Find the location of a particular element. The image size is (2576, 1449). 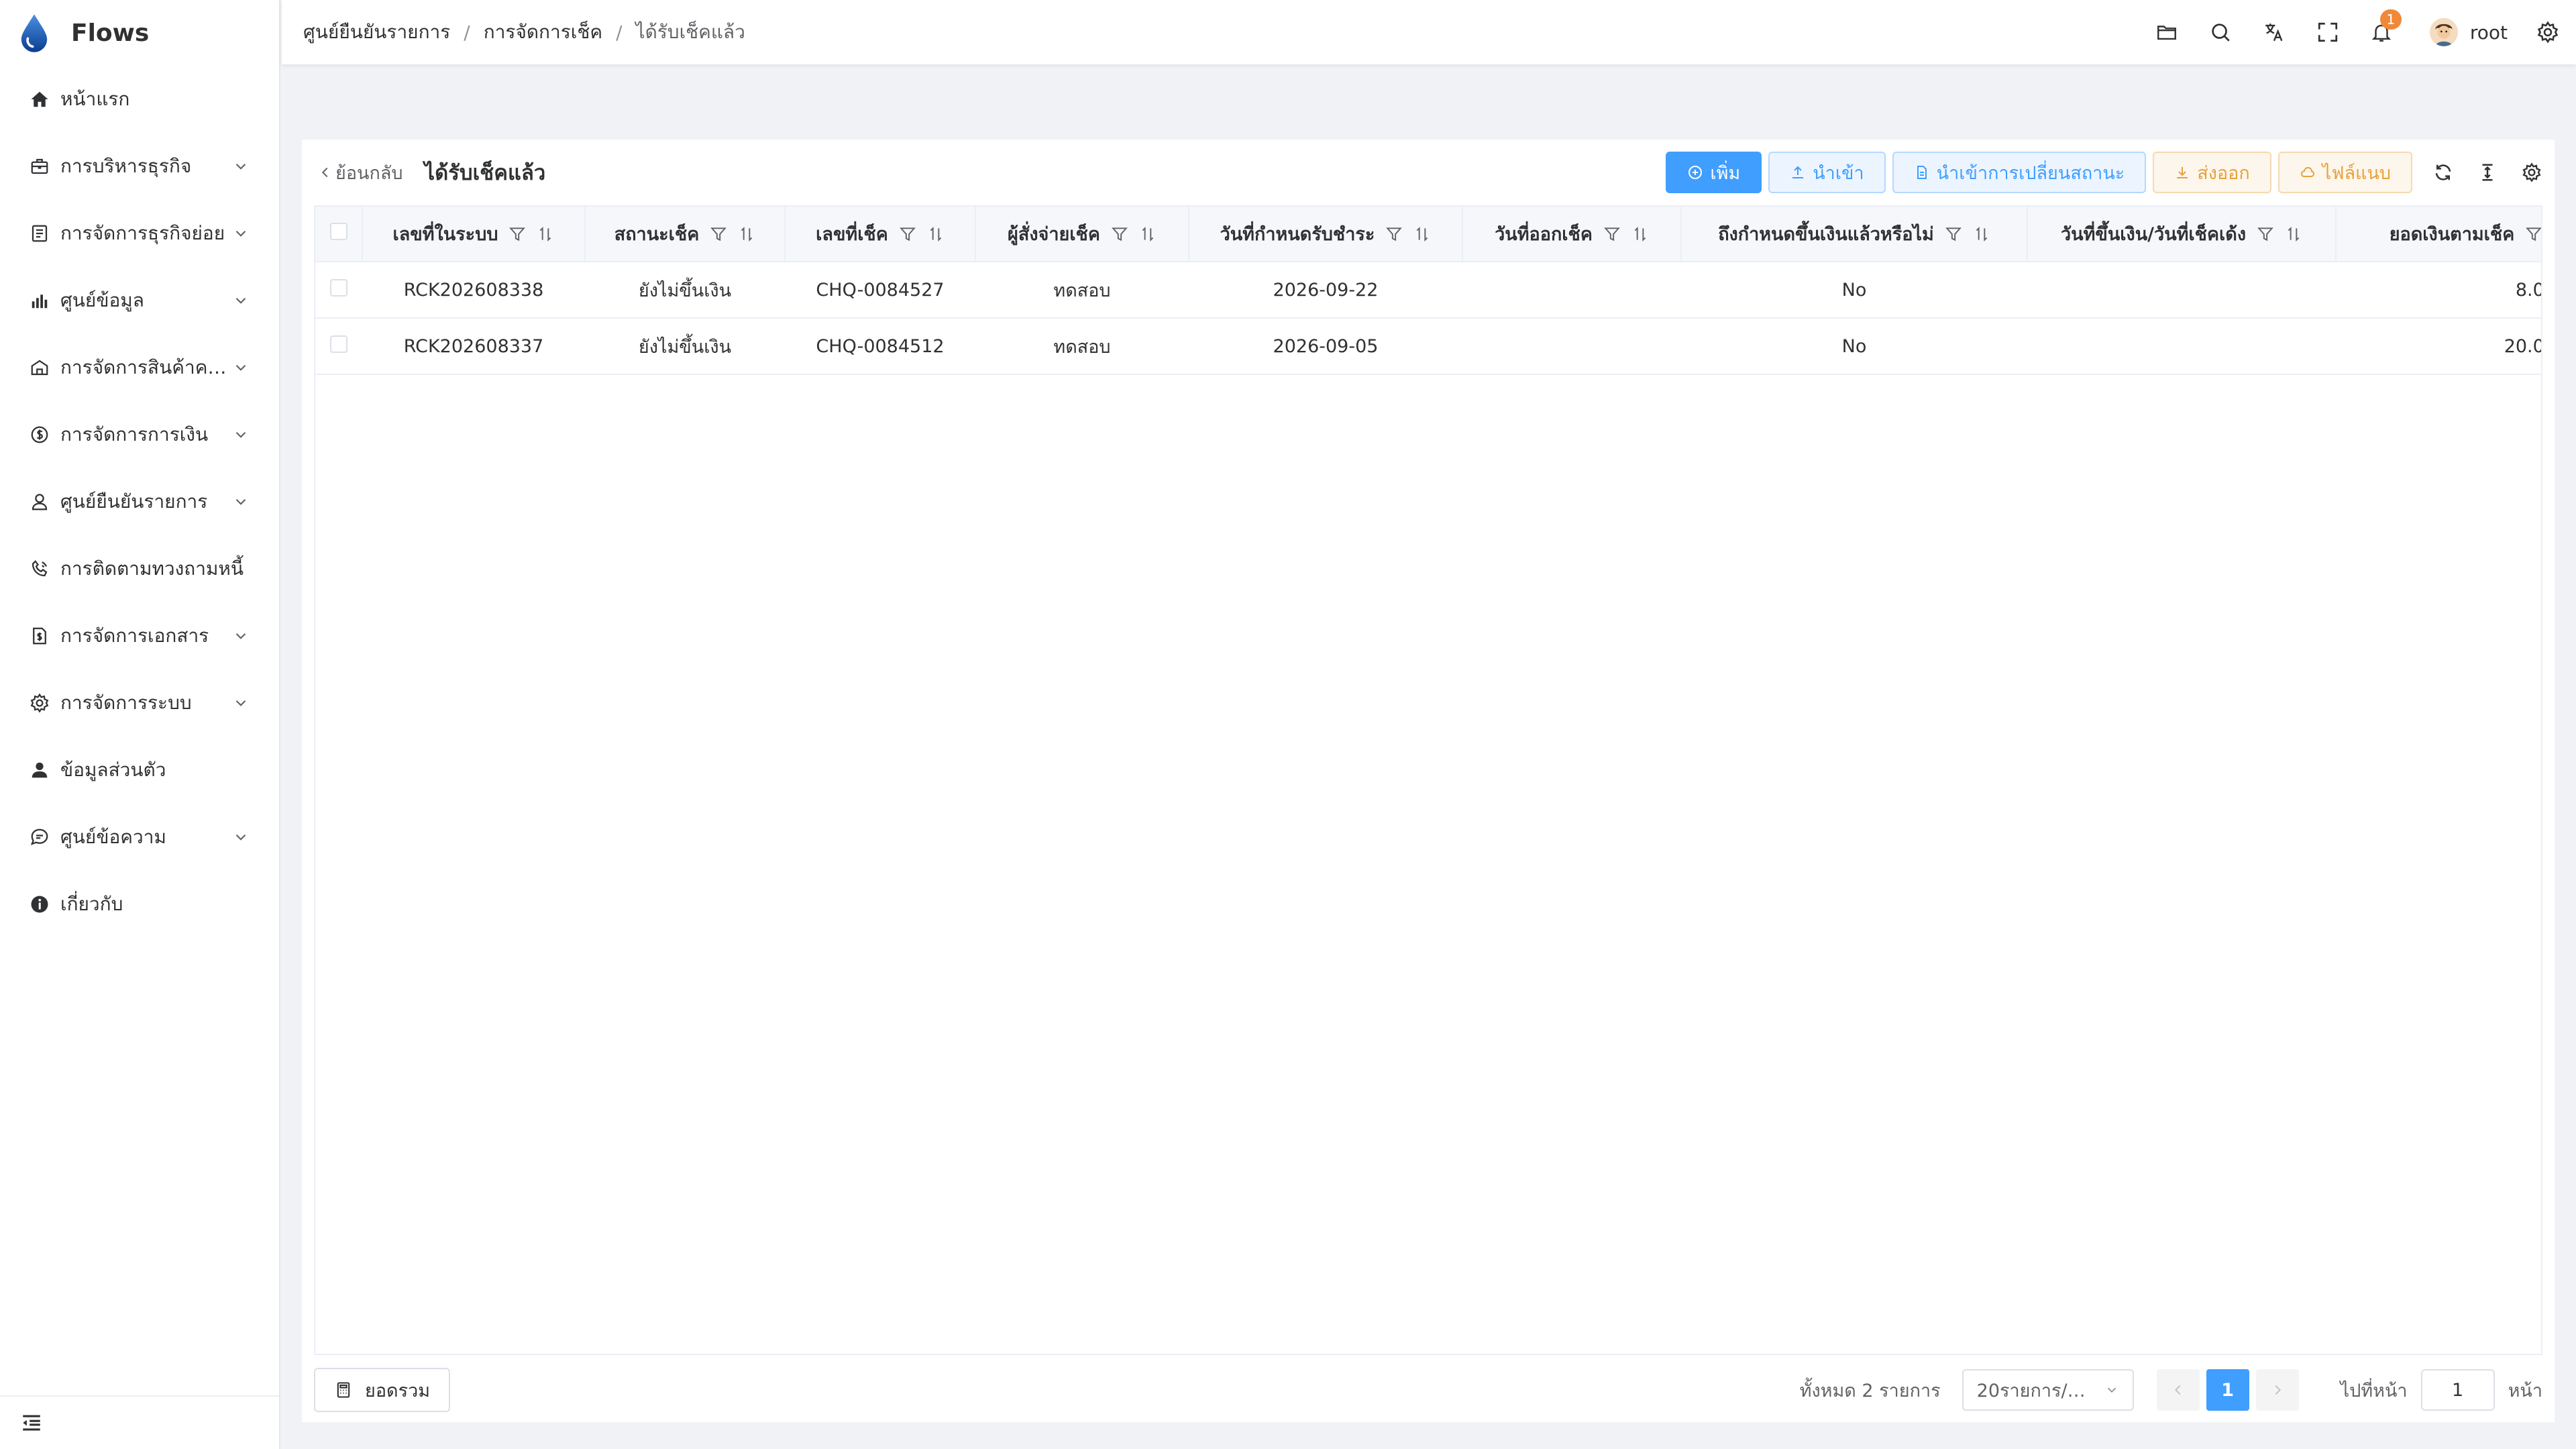

translate-icon is located at coordinates (2274, 32).